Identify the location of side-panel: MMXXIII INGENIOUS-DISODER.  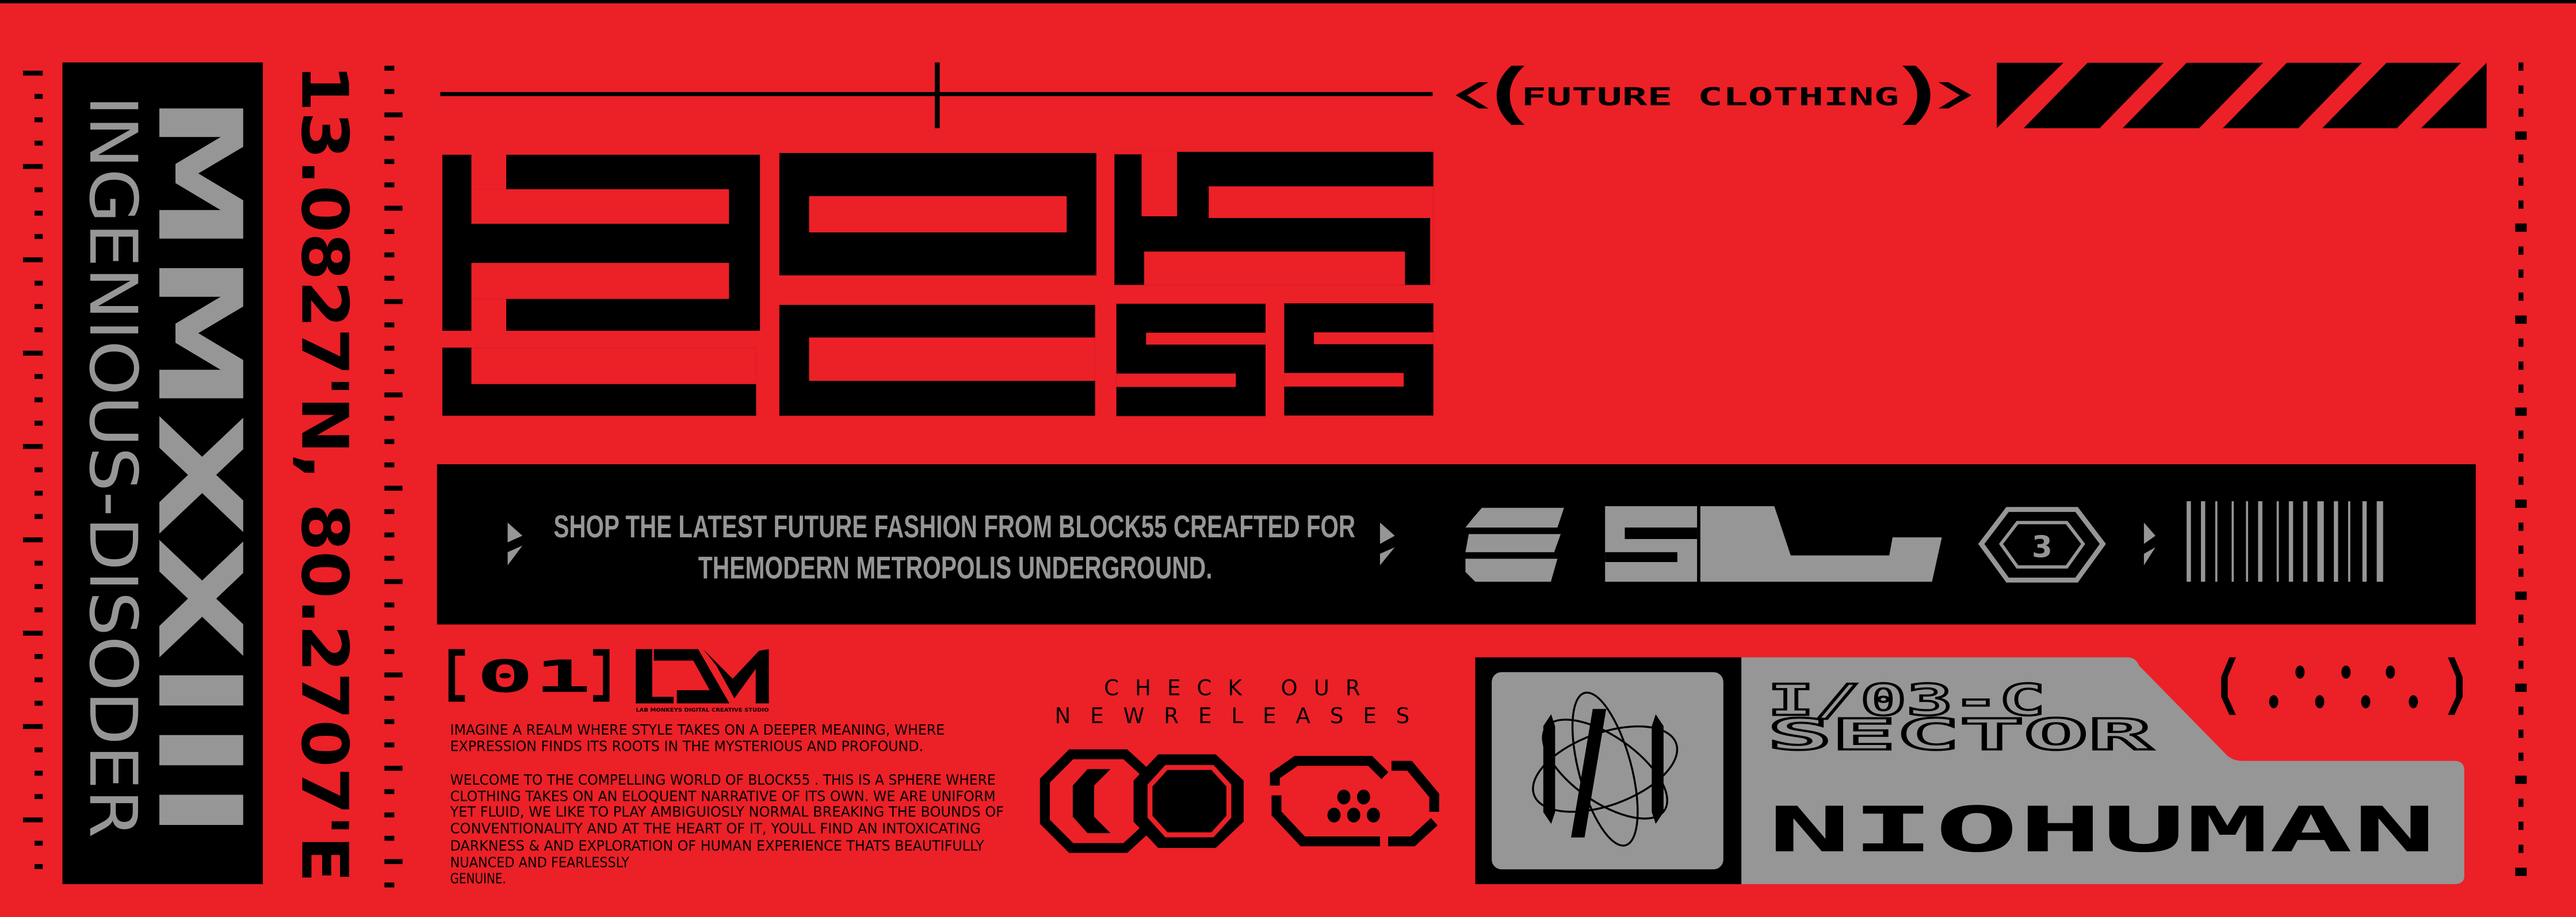
(164, 473).